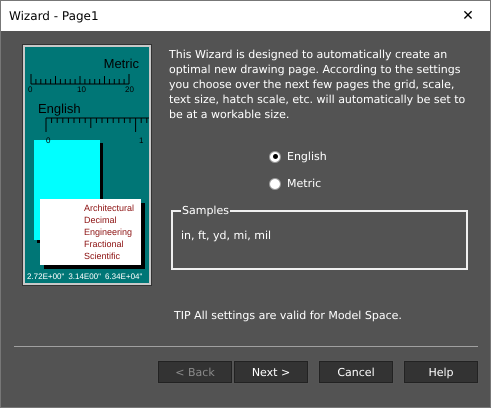 This screenshot has height=408, width=491. Describe the element at coordinates (104, 244) in the screenshot. I see `format-label: Fractional` at that location.